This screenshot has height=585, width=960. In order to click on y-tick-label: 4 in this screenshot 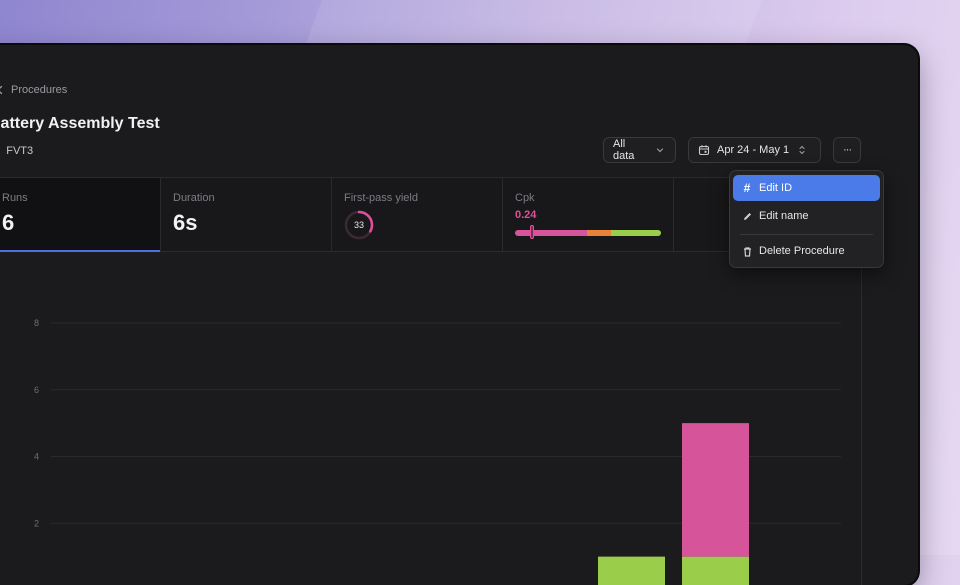, I will do `click(36, 457)`.